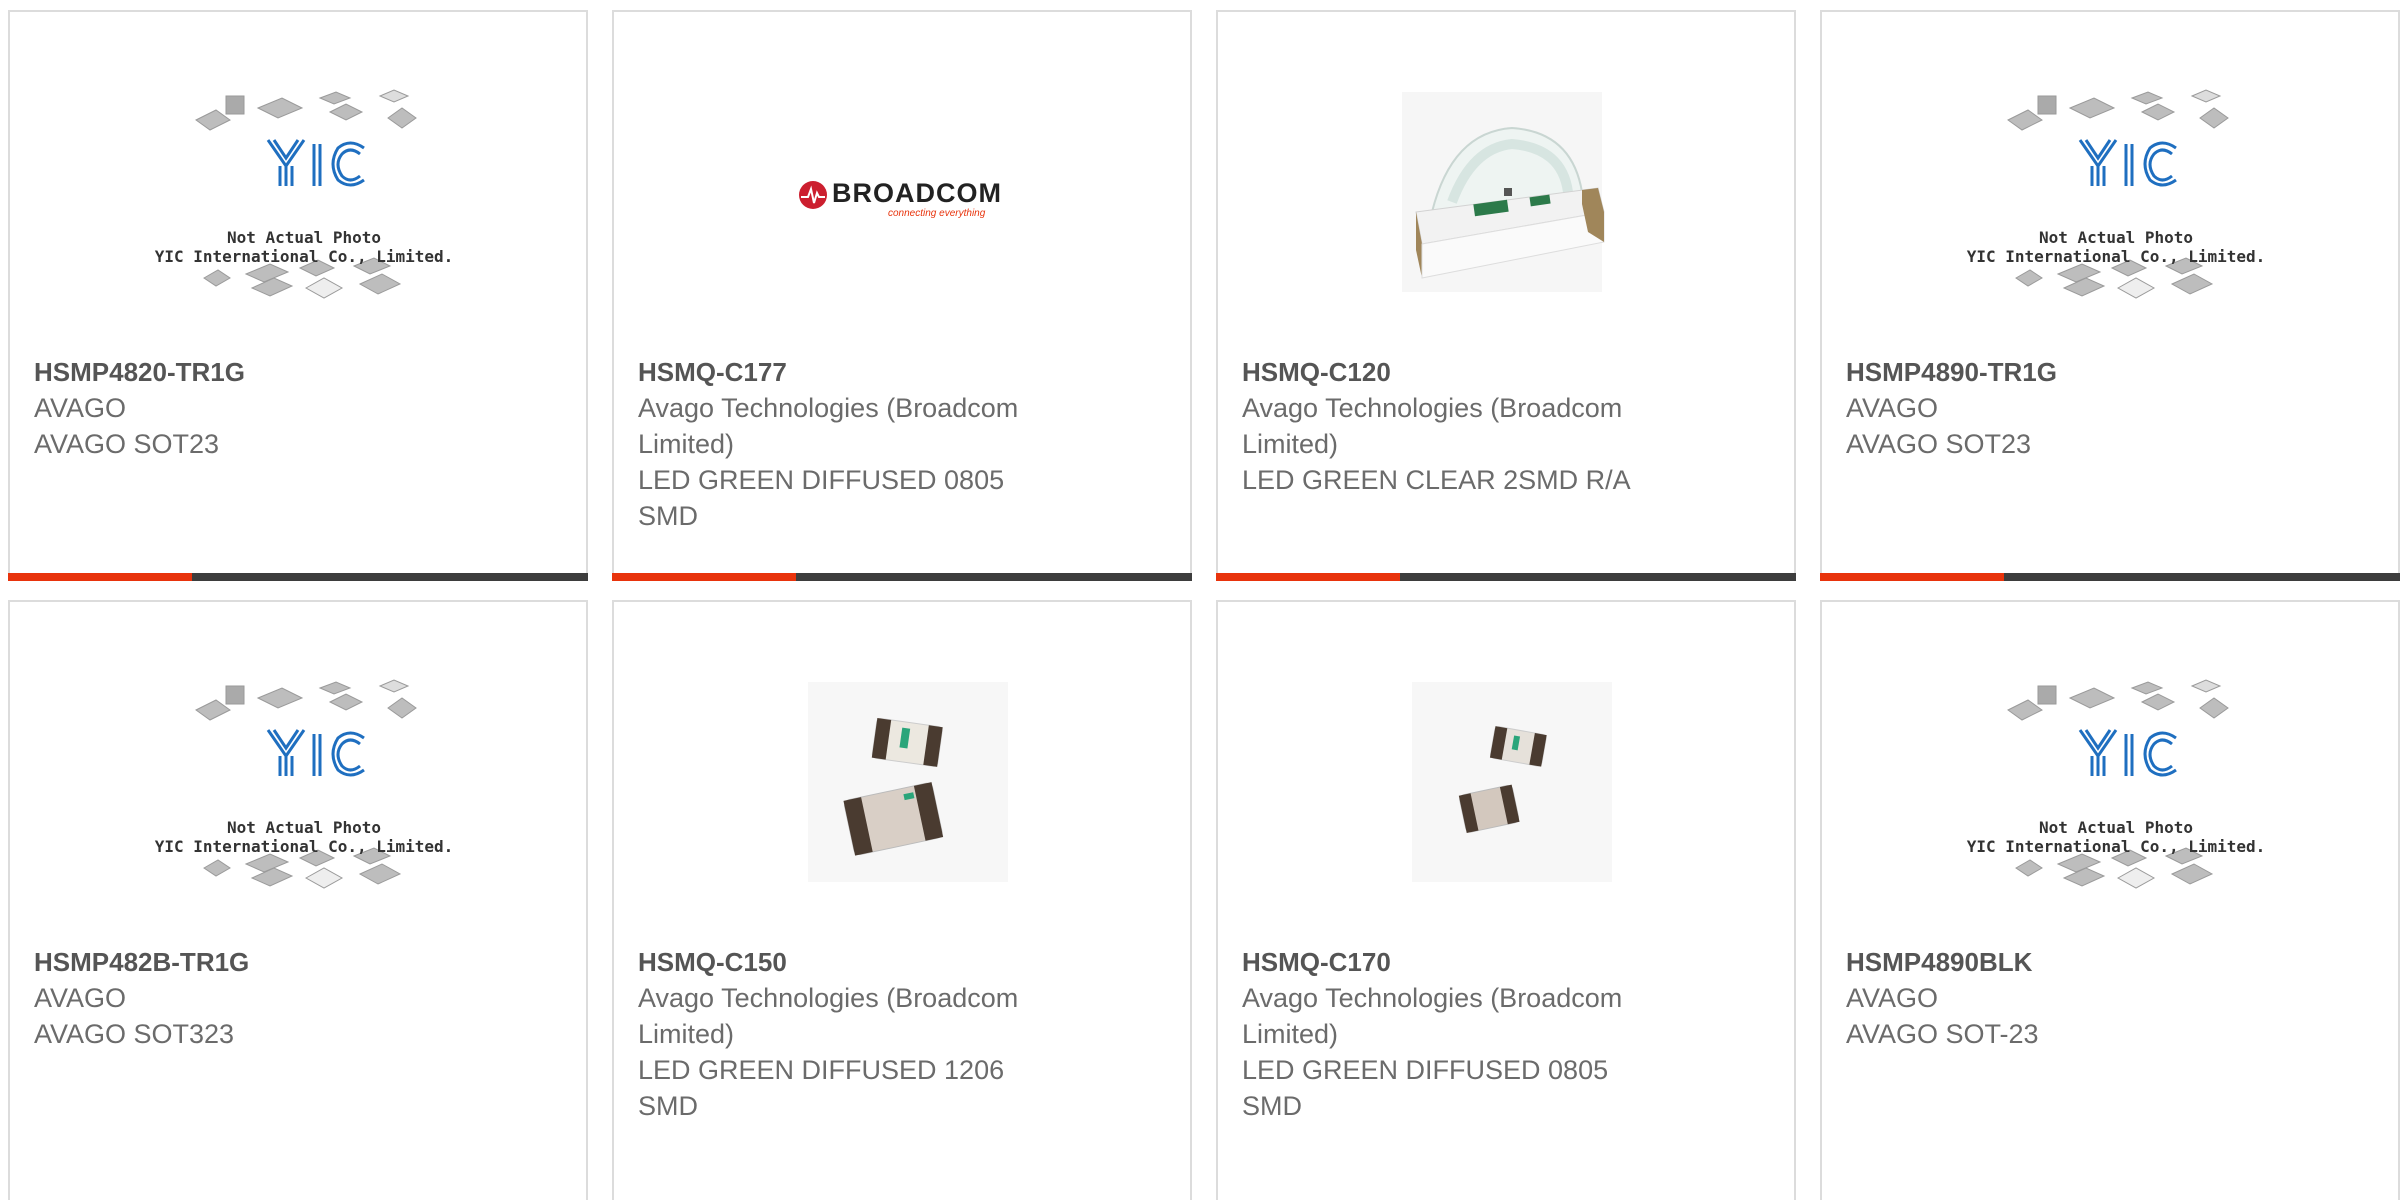 This screenshot has width=2400, height=1200. Describe the element at coordinates (264, 408) in the screenshot. I see `product-info: HSMP4820-TR1G AVAGO AVAGO SOT23` at that location.